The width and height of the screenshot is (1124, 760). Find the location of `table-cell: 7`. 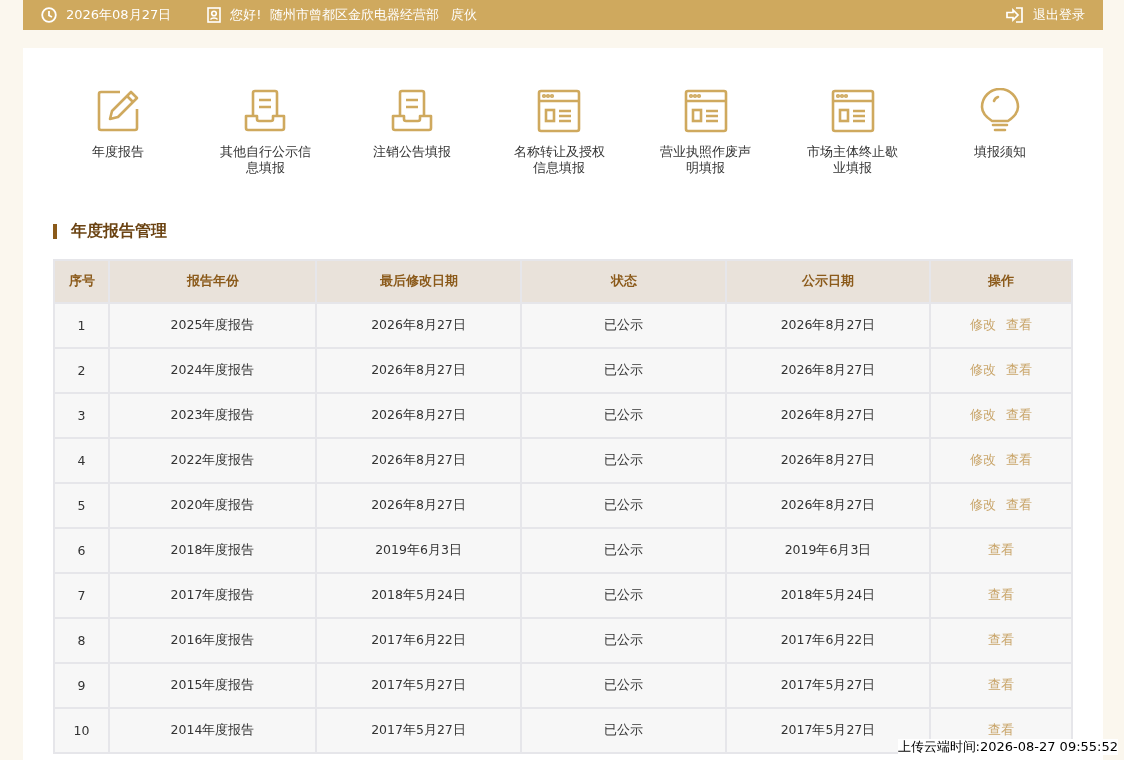

table-cell: 7 is located at coordinates (81, 595).